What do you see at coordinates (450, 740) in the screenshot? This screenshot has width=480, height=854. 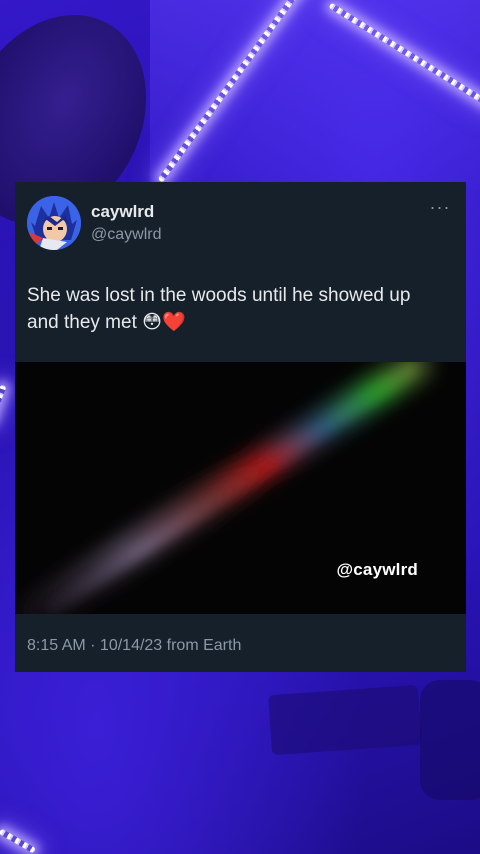 I see `background-object-right` at bounding box center [450, 740].